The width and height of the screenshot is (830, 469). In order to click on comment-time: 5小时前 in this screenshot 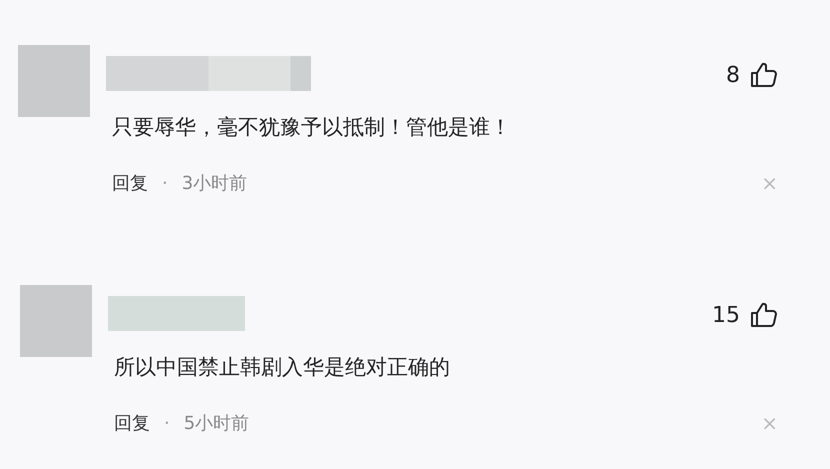, I will do `click(217, 423)`.